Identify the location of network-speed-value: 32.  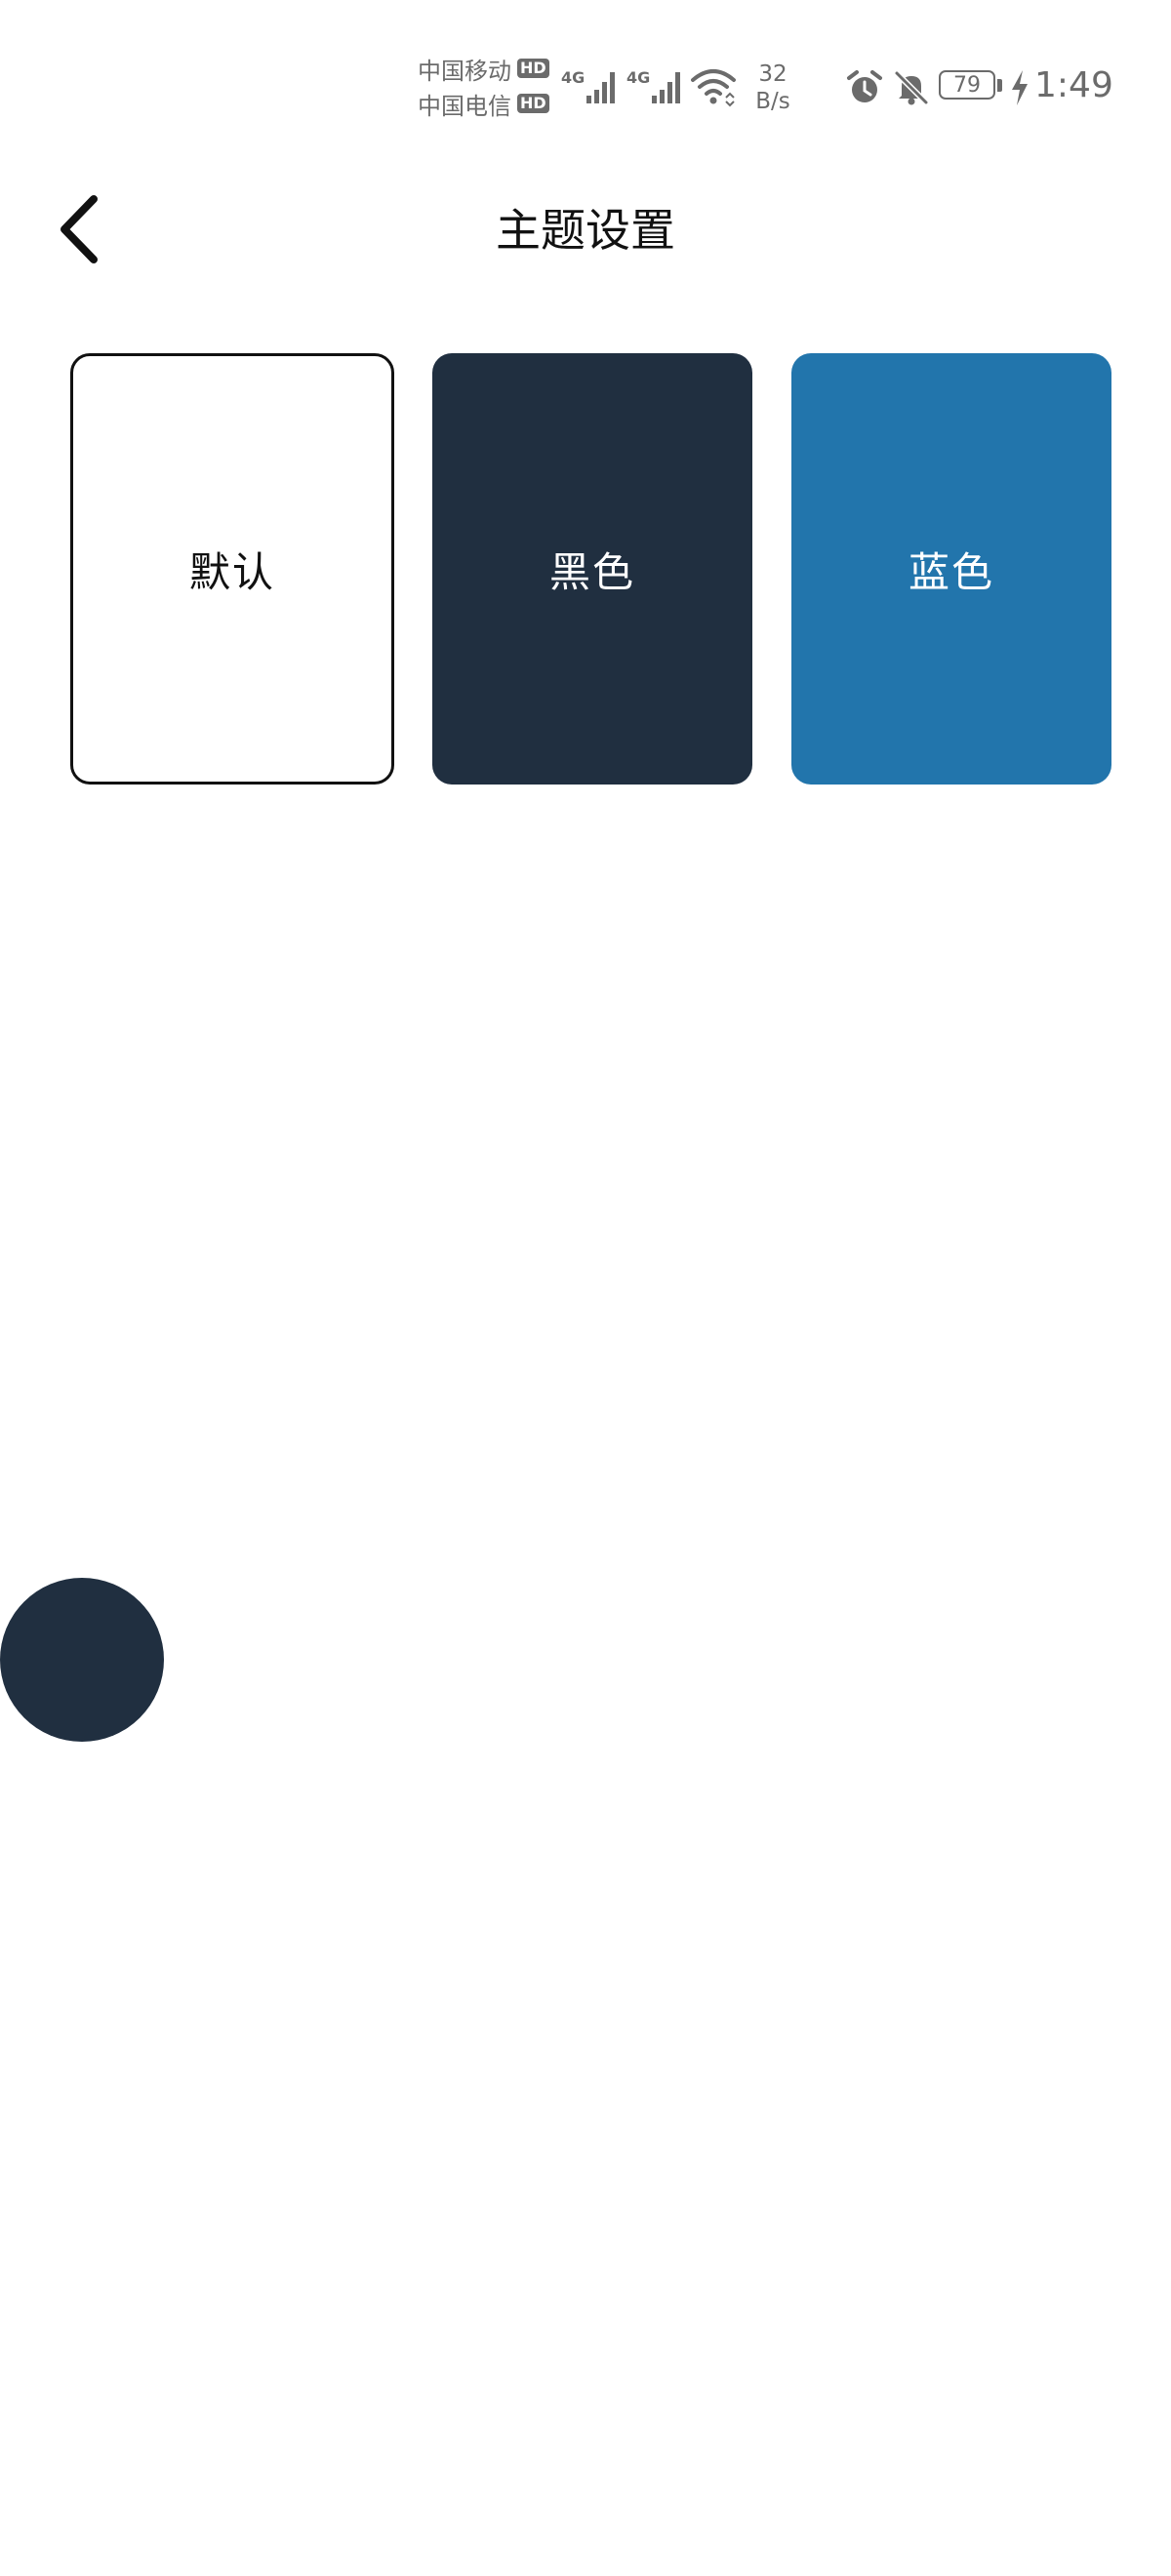
(772, 74).